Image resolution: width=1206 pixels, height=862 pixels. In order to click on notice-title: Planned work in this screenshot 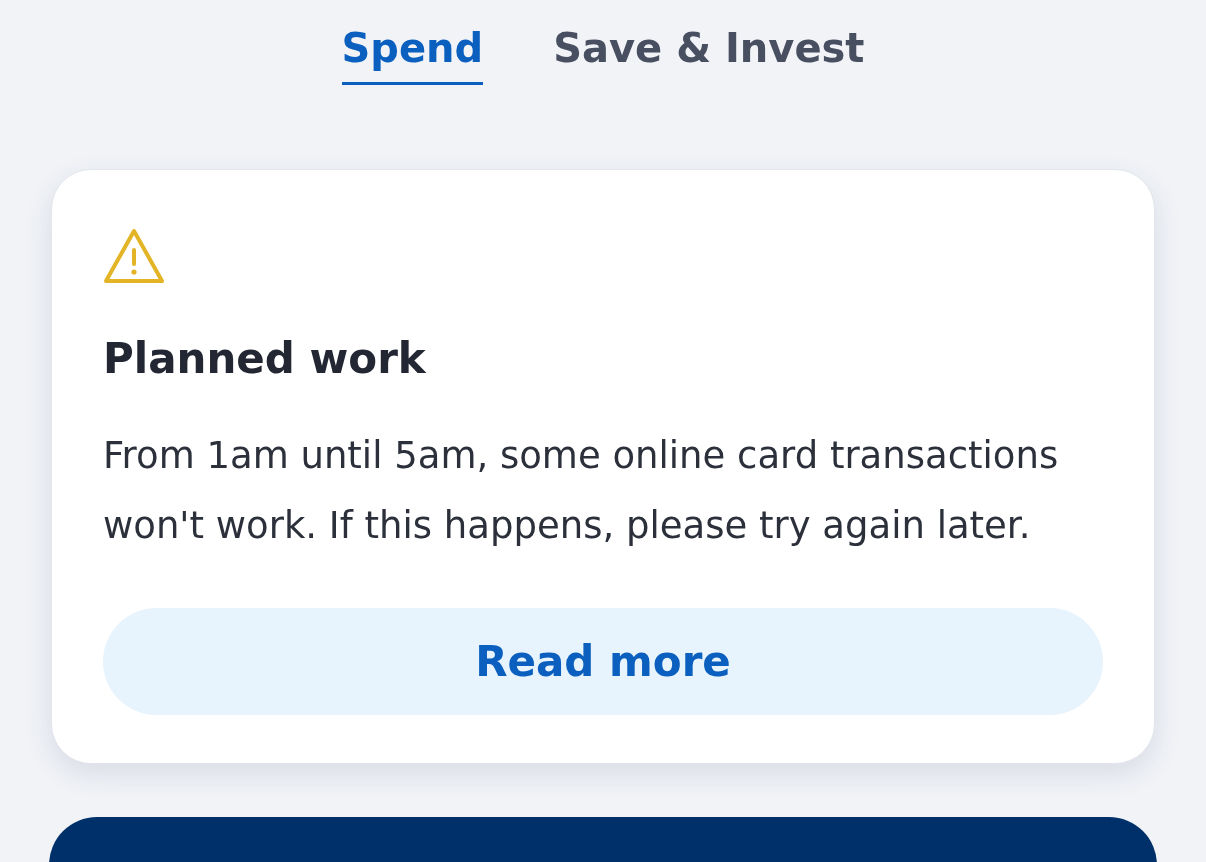, I will do `click(265, 359)`.